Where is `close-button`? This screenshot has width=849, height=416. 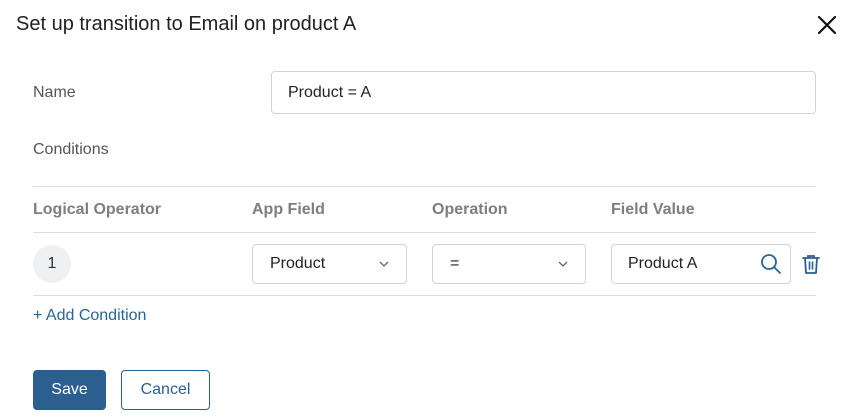
close-button is located at coordinates (827, 25).